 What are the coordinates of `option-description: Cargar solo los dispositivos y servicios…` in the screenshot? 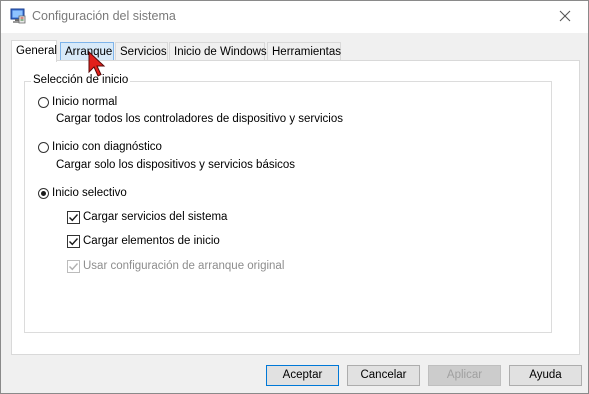 It's located at (176, 165).